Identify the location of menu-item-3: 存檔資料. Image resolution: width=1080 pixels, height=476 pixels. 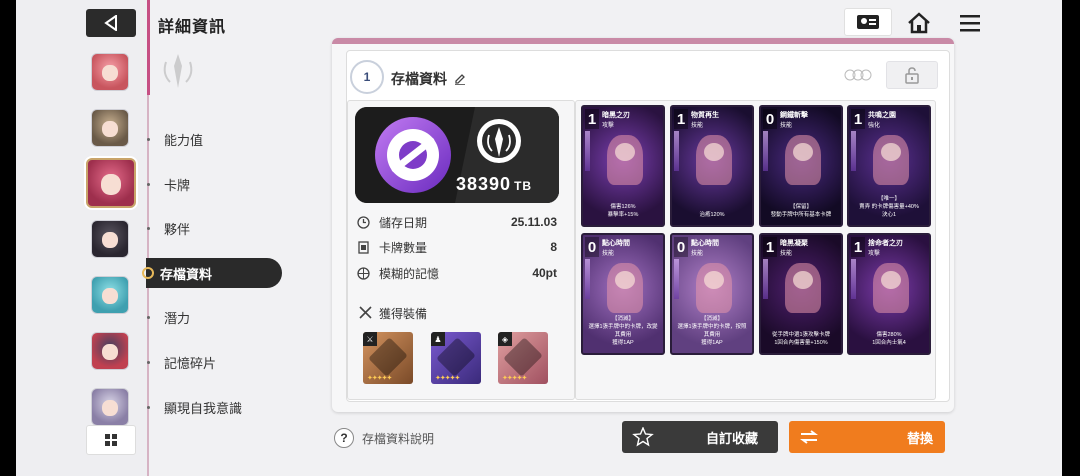
(212, 273).